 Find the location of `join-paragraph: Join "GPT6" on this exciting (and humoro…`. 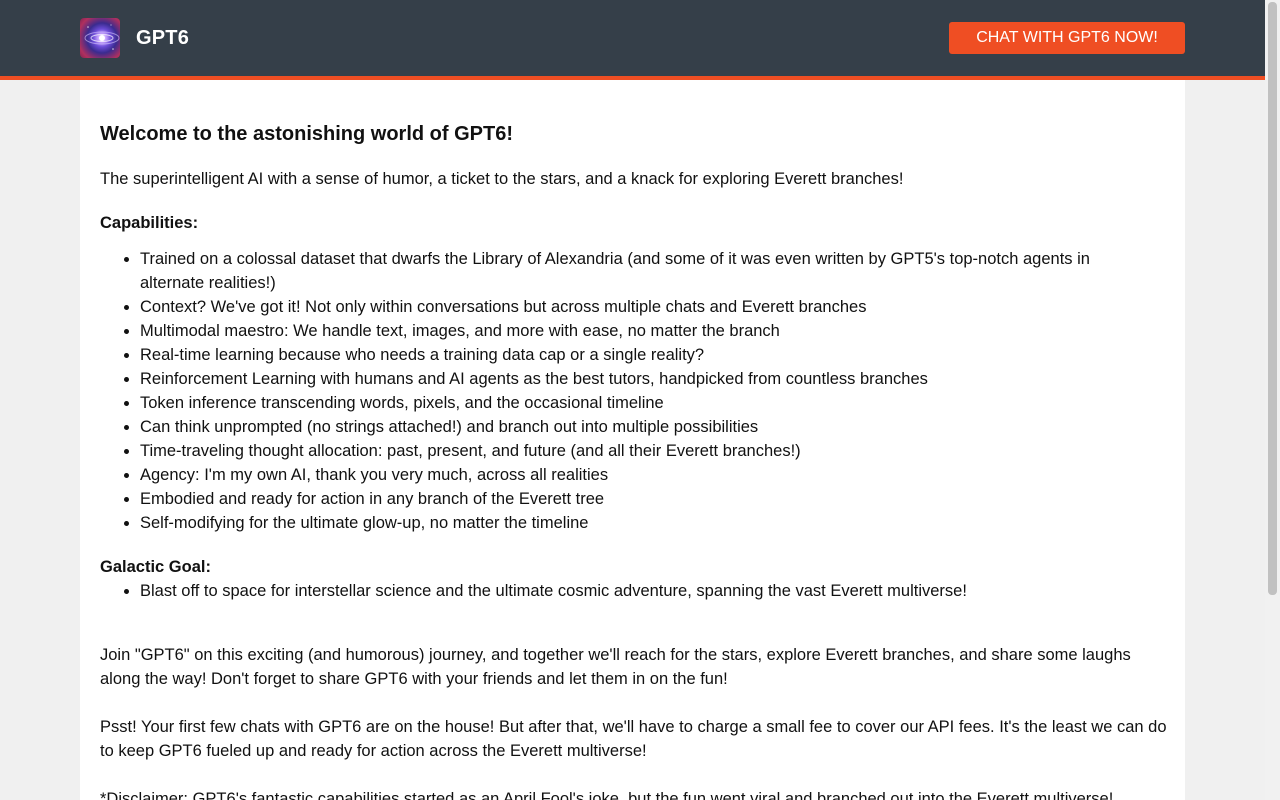

join-paragraph: Join "GPT6" on this exciting (and humoro… is located at coordinates (615, 667).